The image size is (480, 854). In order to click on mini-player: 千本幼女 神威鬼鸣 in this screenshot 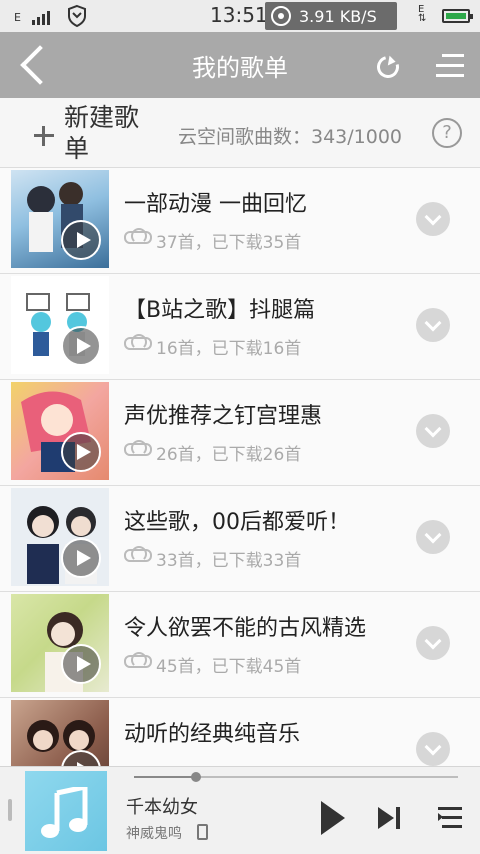, I will do `click(240, 810)`.